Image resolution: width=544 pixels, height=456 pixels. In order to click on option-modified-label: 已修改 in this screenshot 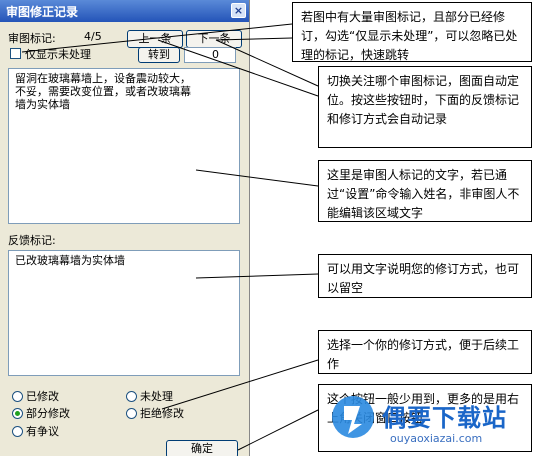, I will do `click(42, 396)`.